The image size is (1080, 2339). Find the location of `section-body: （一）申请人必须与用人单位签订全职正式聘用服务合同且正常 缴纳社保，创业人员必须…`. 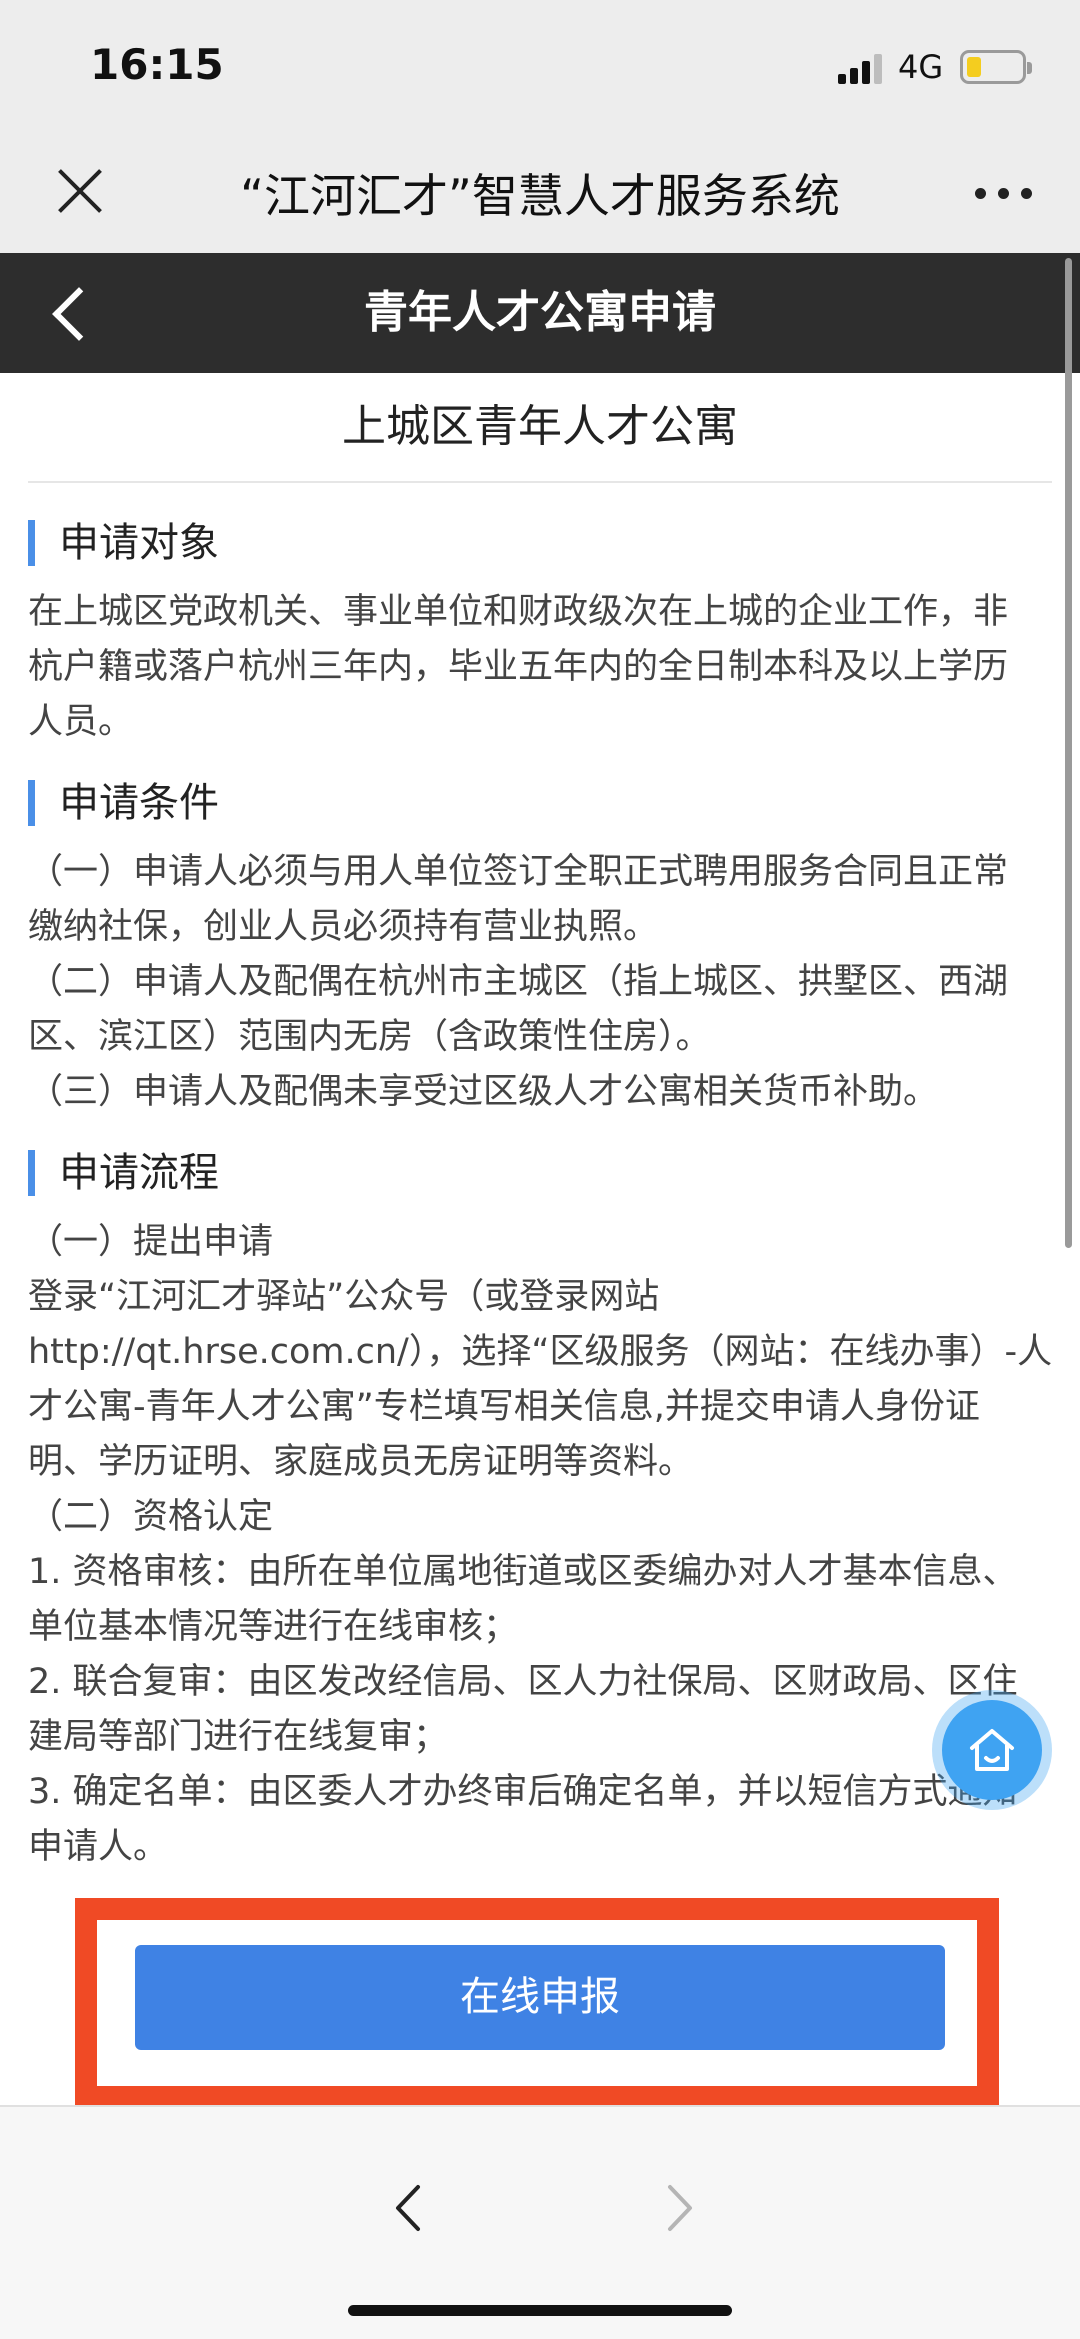

section-body: （一）申请人必须与用人单位签订全职正式聘用服务合同且正常 缴纳社保，创业人员必须… is located at coordinates (540, 982).